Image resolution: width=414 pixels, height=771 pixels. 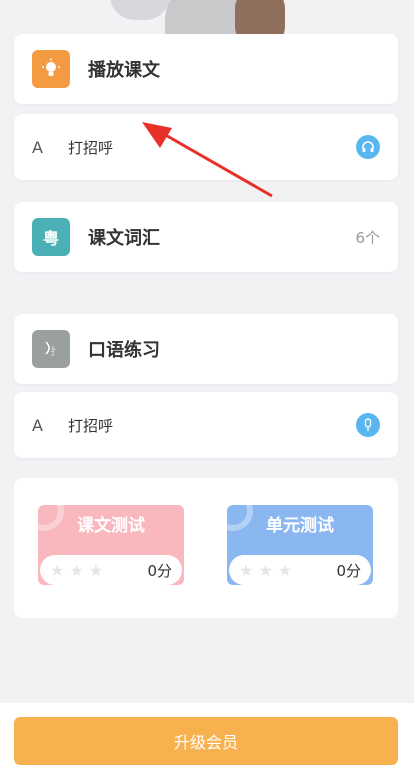 I want to click on oral-title: 口语练习, so click(x=124, y=350).